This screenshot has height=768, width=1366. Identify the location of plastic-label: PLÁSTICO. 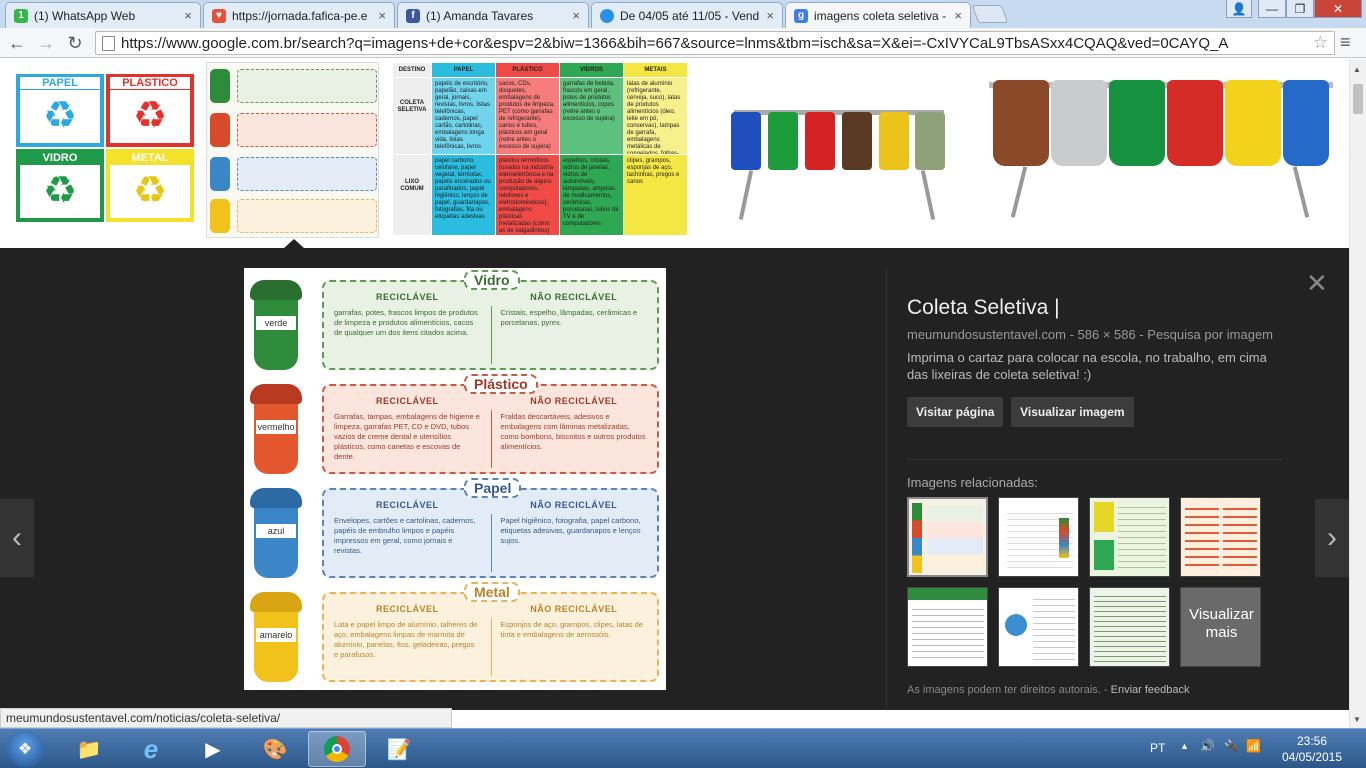
(150, 83).